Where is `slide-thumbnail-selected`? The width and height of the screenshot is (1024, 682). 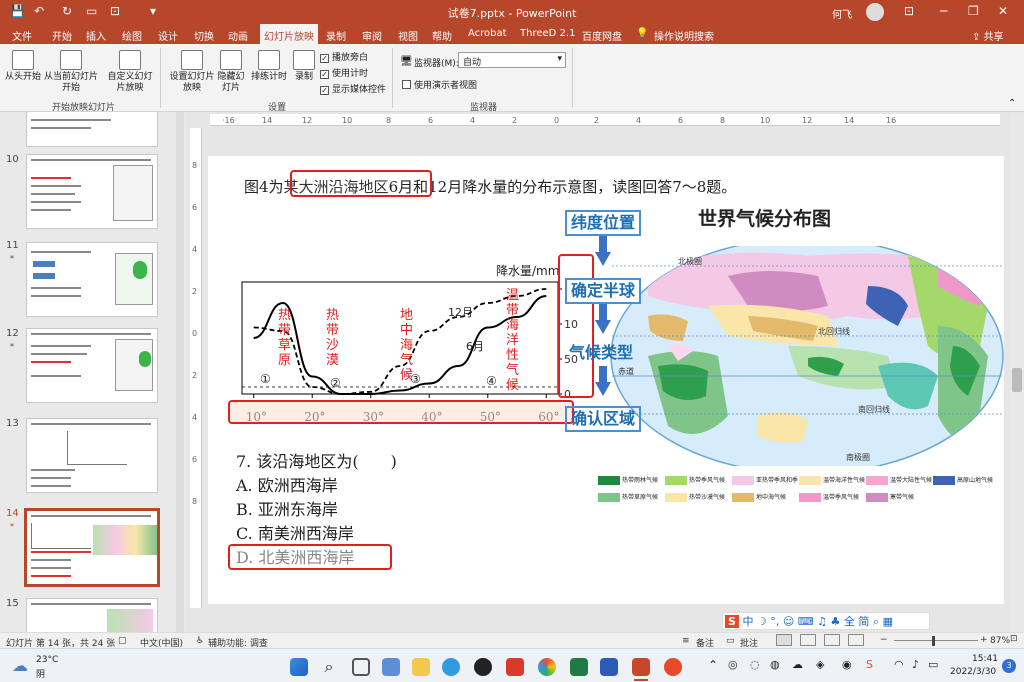
slide-thumbnail-selected is located at coordinates (92, 547).